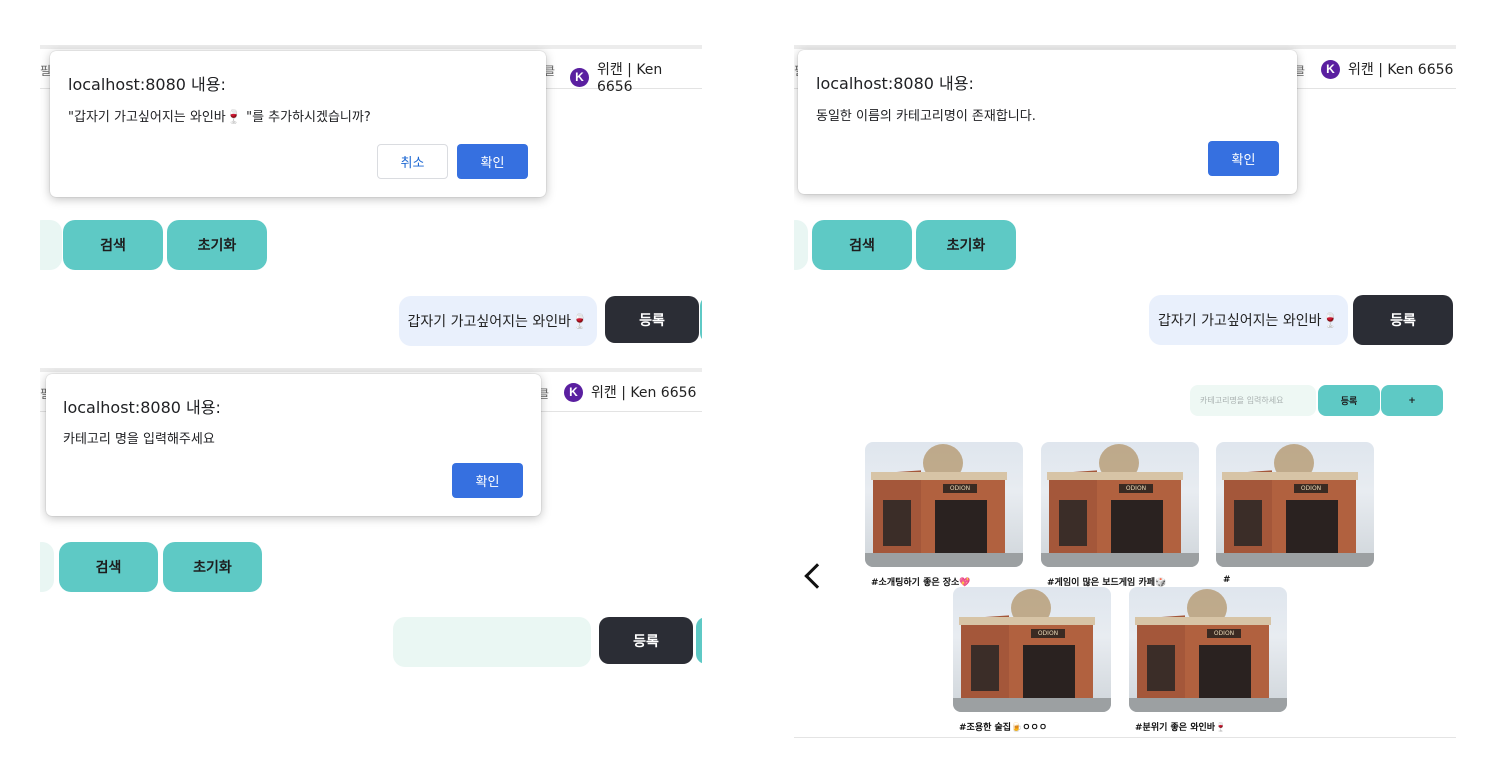  Describe the element at coordinates (219, 117) in the screenshot. I see `dialog-message: "갑자기 가고싶어지는 와인바🍷 "를 추가하시겠습니까?` at that location.